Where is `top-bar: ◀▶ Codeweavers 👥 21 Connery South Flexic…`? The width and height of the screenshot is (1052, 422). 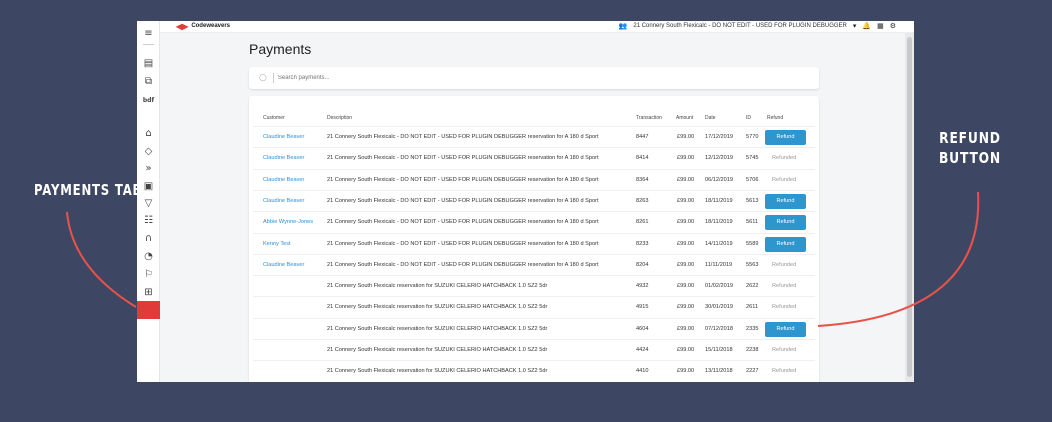
top-bar: ◀▶ Codeweavers 👥 21 Connery South Flexic… is located at coordinates (537, 27).